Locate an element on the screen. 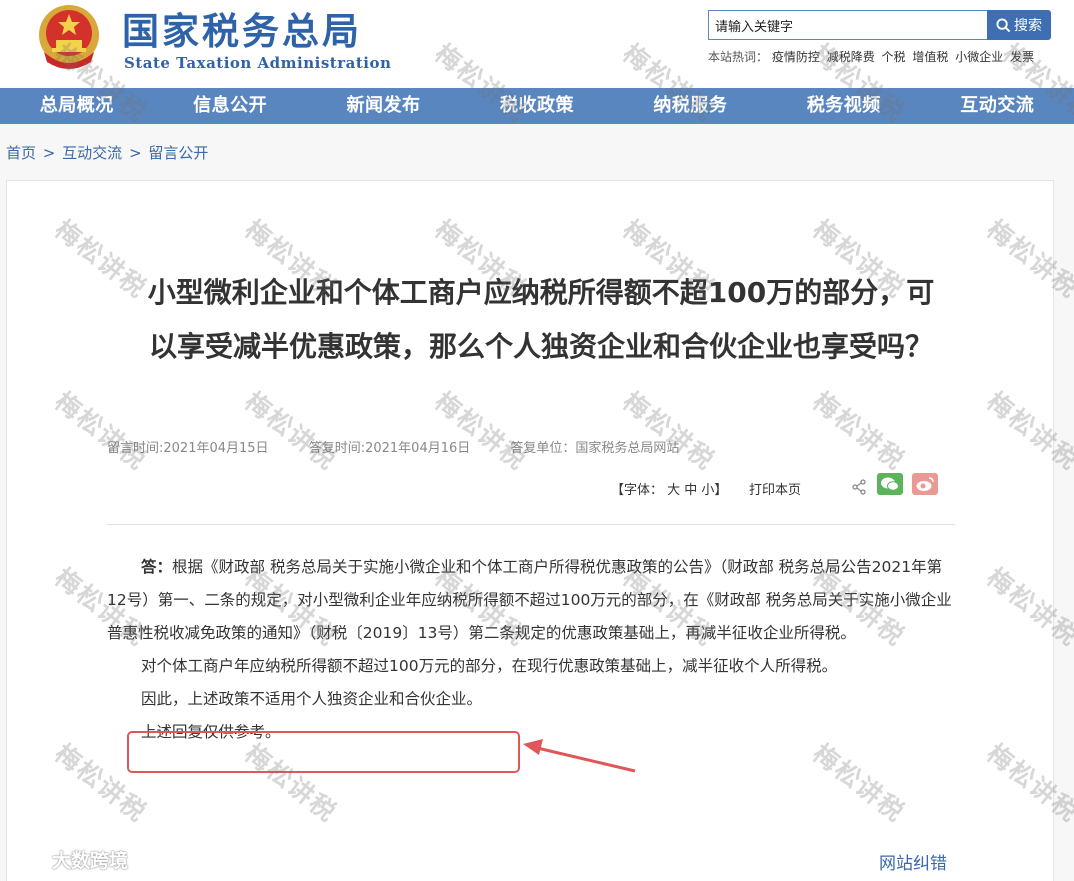 The width and height of the screenshot is (1074, 881). hot-word-link: 增值税 is located at coordinates (930, 57).